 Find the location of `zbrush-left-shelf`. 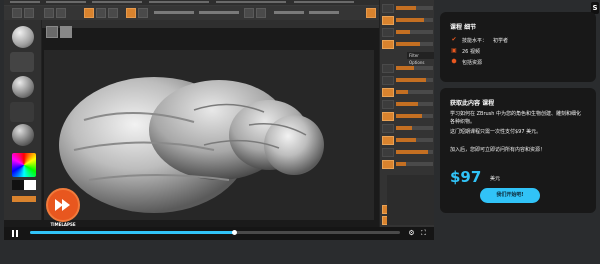

zbrush-left-shelf is located at coordinates (23, 120).